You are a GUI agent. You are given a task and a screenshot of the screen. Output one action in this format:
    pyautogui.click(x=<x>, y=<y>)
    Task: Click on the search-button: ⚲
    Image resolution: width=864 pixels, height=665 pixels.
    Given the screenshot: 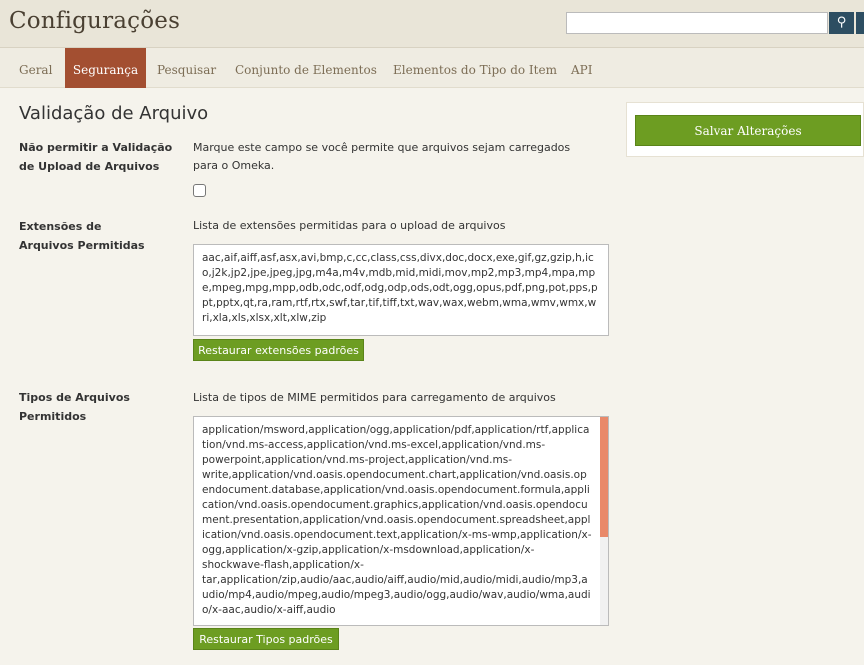 What is the action you would take?
    pyautogui.click(x=841, y=23)
    